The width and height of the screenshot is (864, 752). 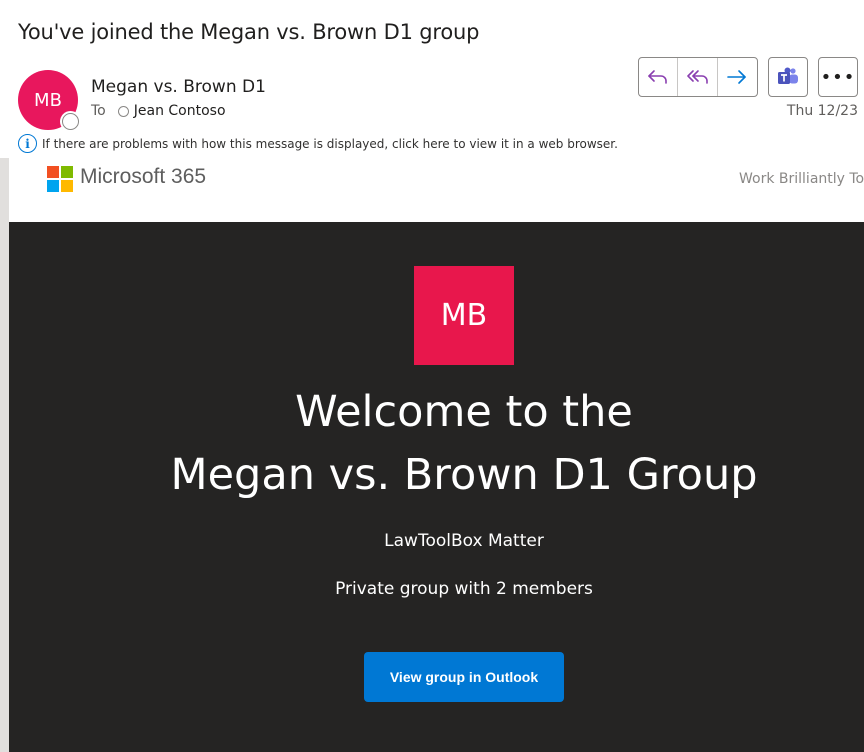 I want to click on more-actions-button: •••, so click(x=838, y=77).